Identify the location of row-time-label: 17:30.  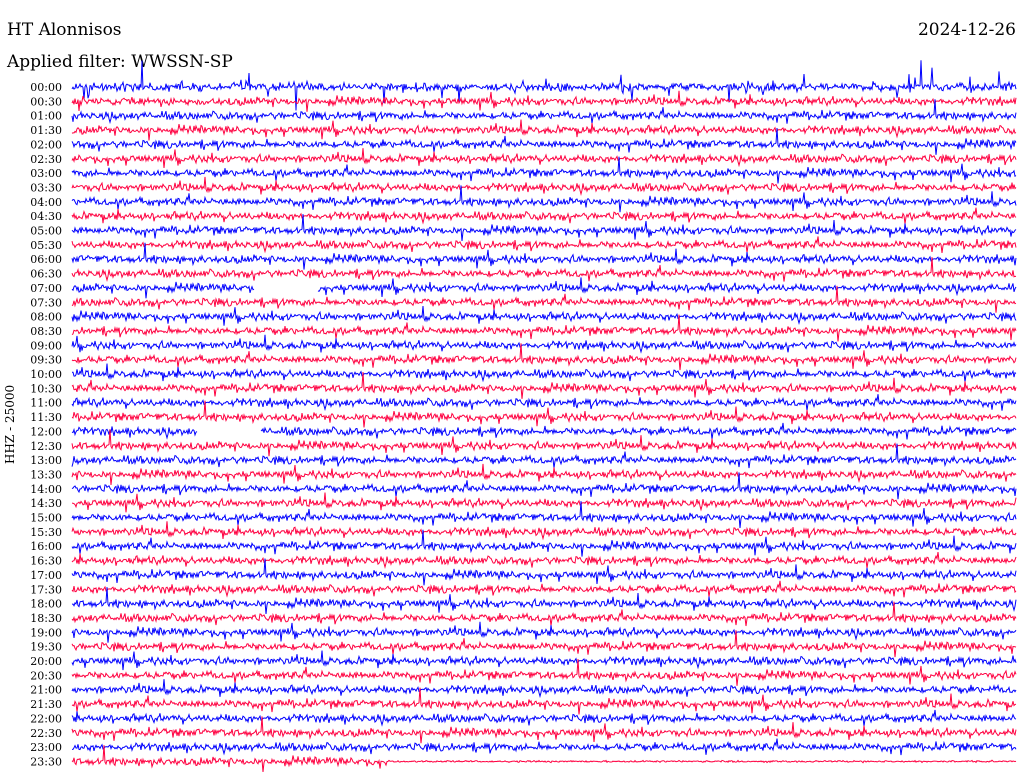
(46, 589).